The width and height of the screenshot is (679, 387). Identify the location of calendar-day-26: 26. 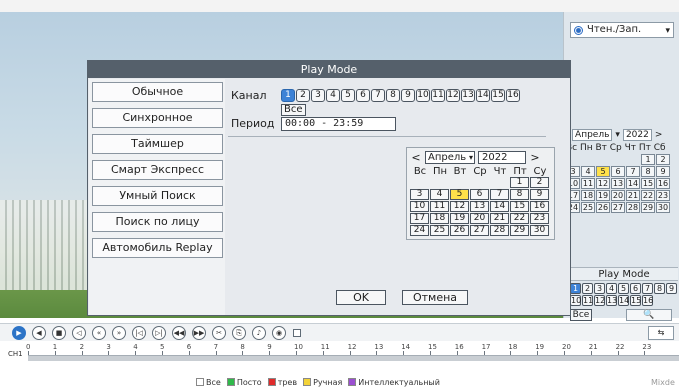
(459, 230).